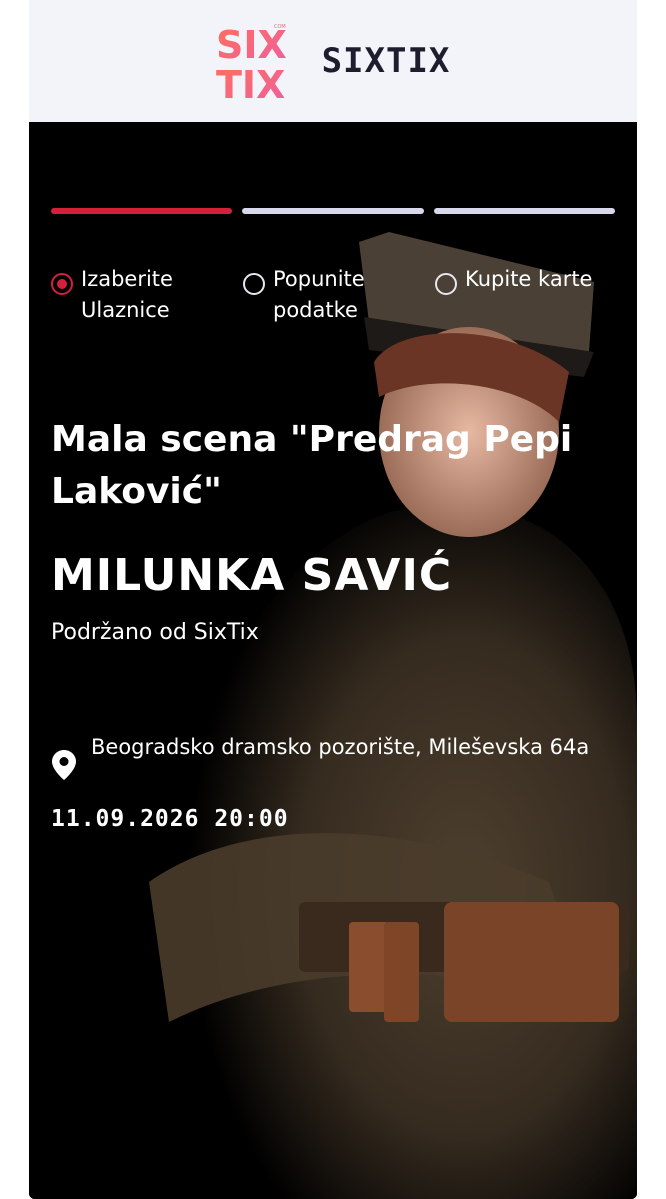 Image resolution: width=666 pixels, height=1199 pixels. I want to click on logo-bottom-text: TIX, so click(250, 81).